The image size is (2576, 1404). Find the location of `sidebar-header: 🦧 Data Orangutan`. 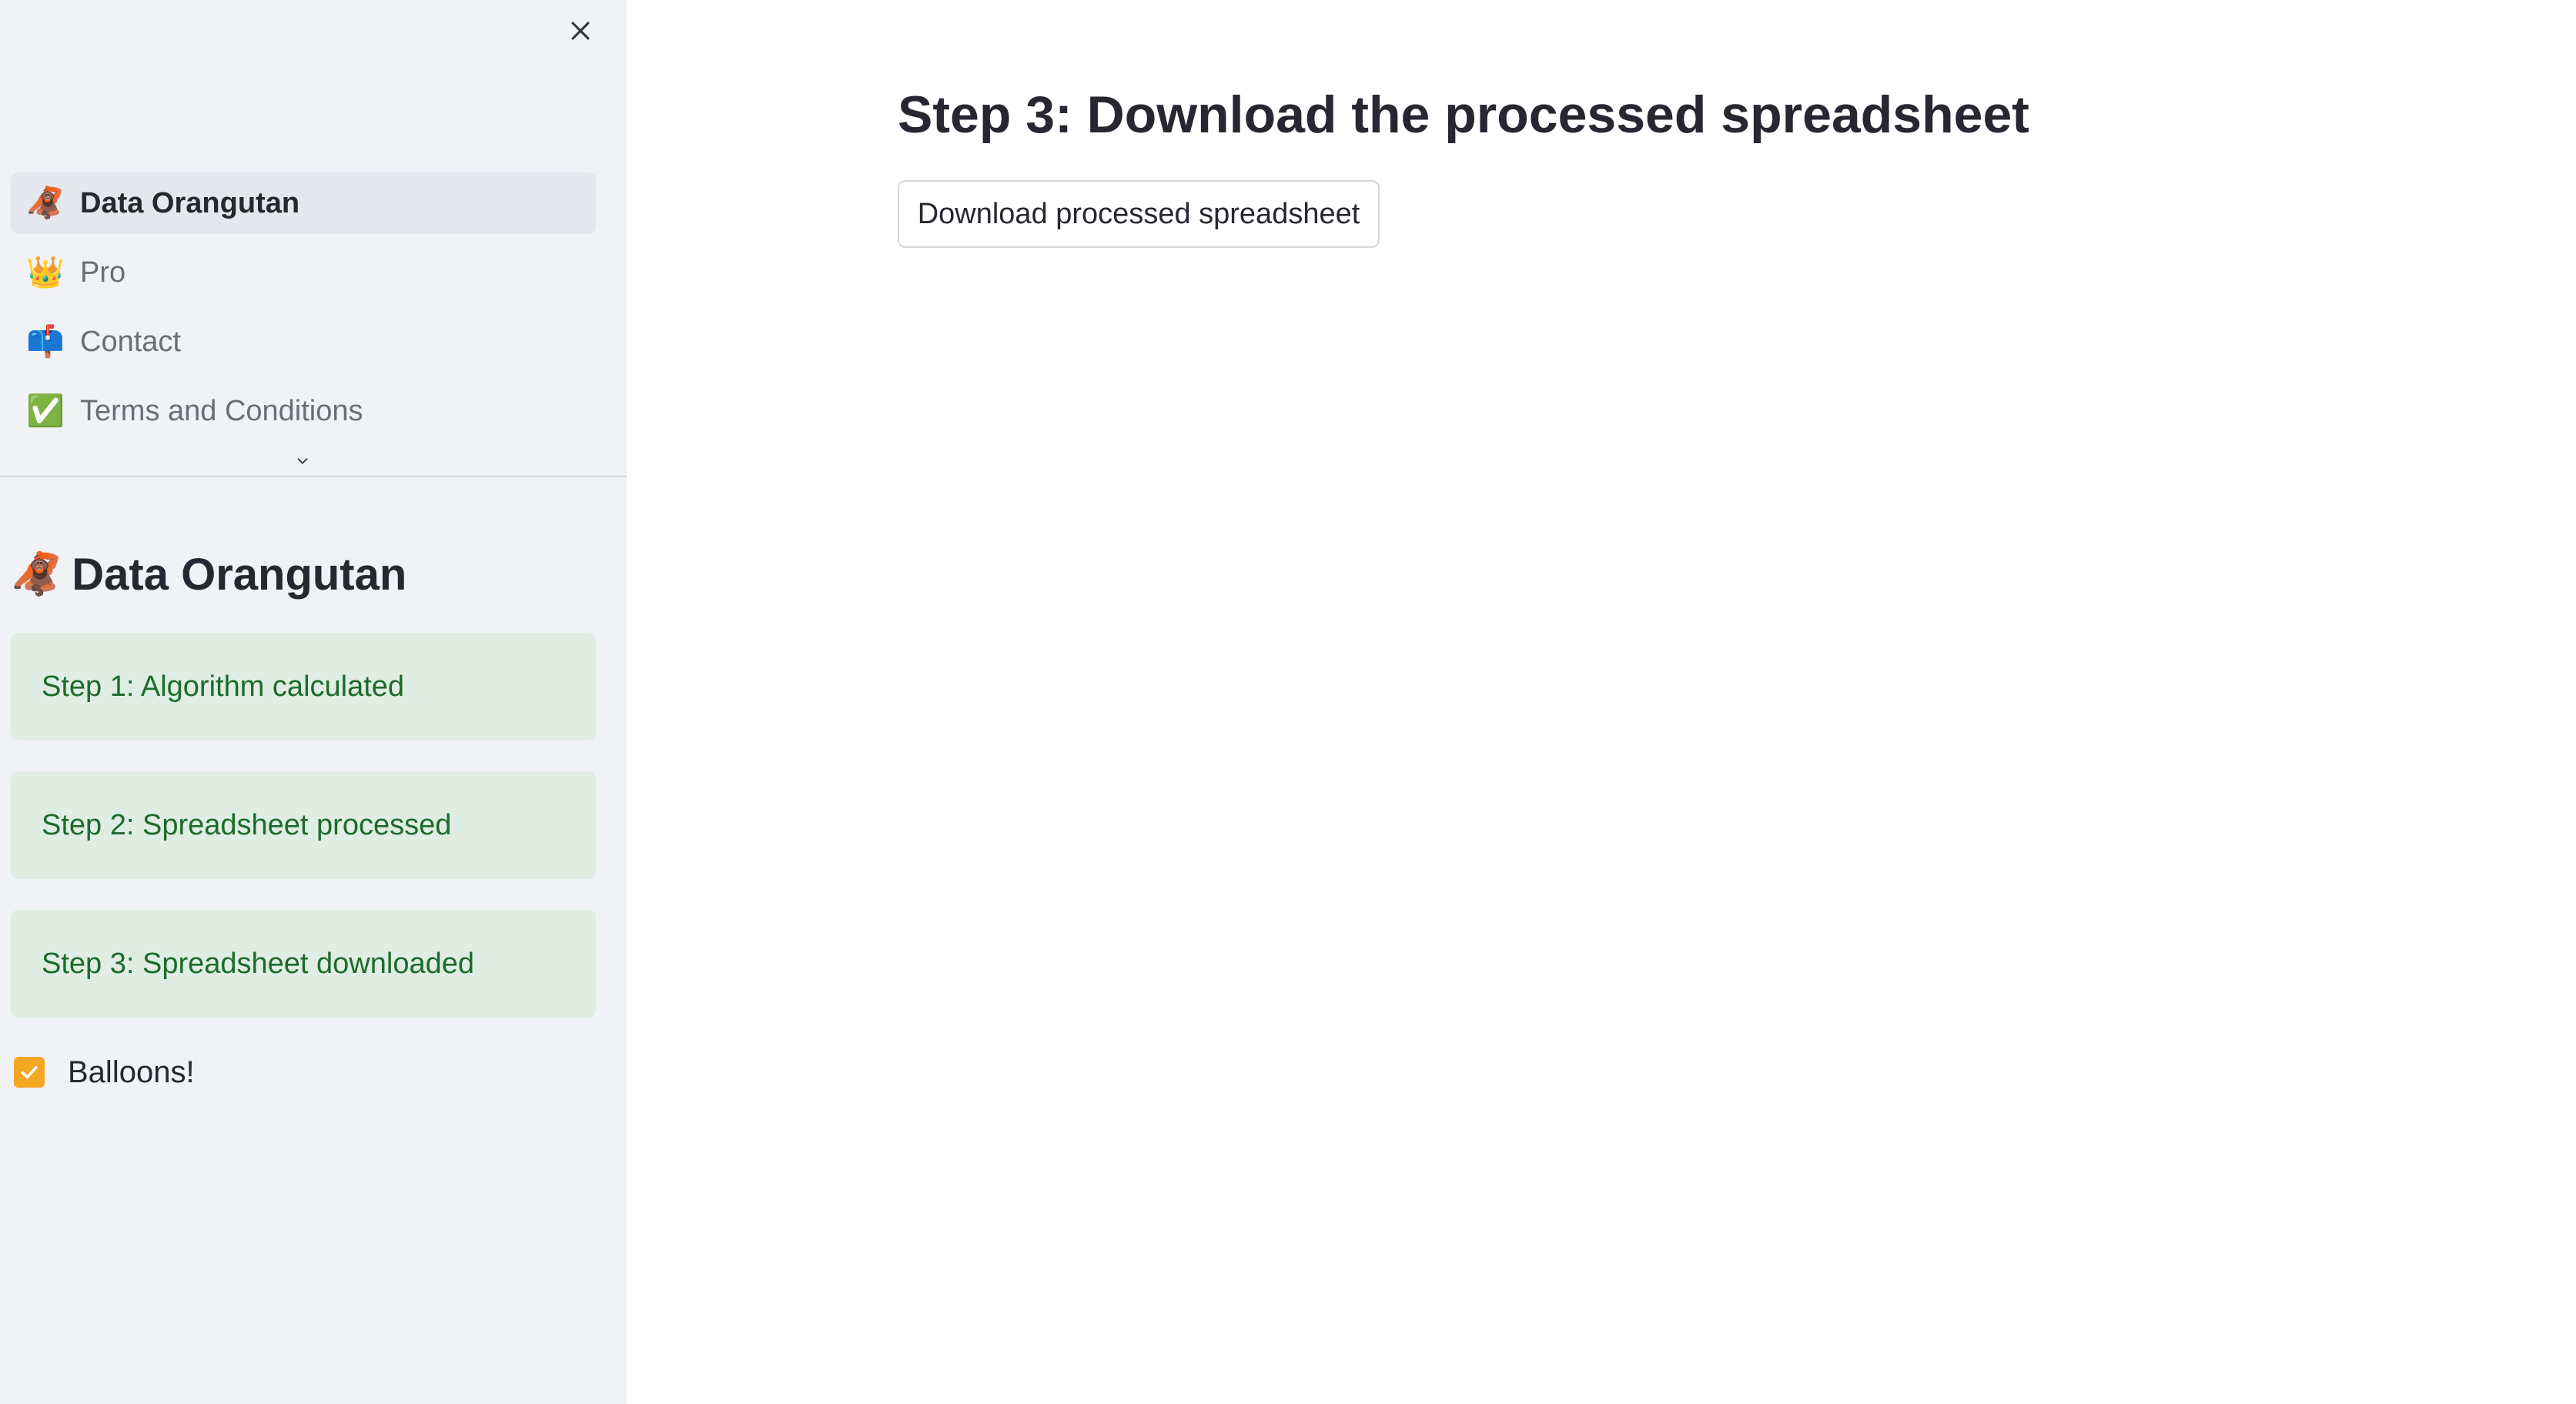

sidebar-header: 🦧 Data Orangutan is located at coordinates (209, 574).